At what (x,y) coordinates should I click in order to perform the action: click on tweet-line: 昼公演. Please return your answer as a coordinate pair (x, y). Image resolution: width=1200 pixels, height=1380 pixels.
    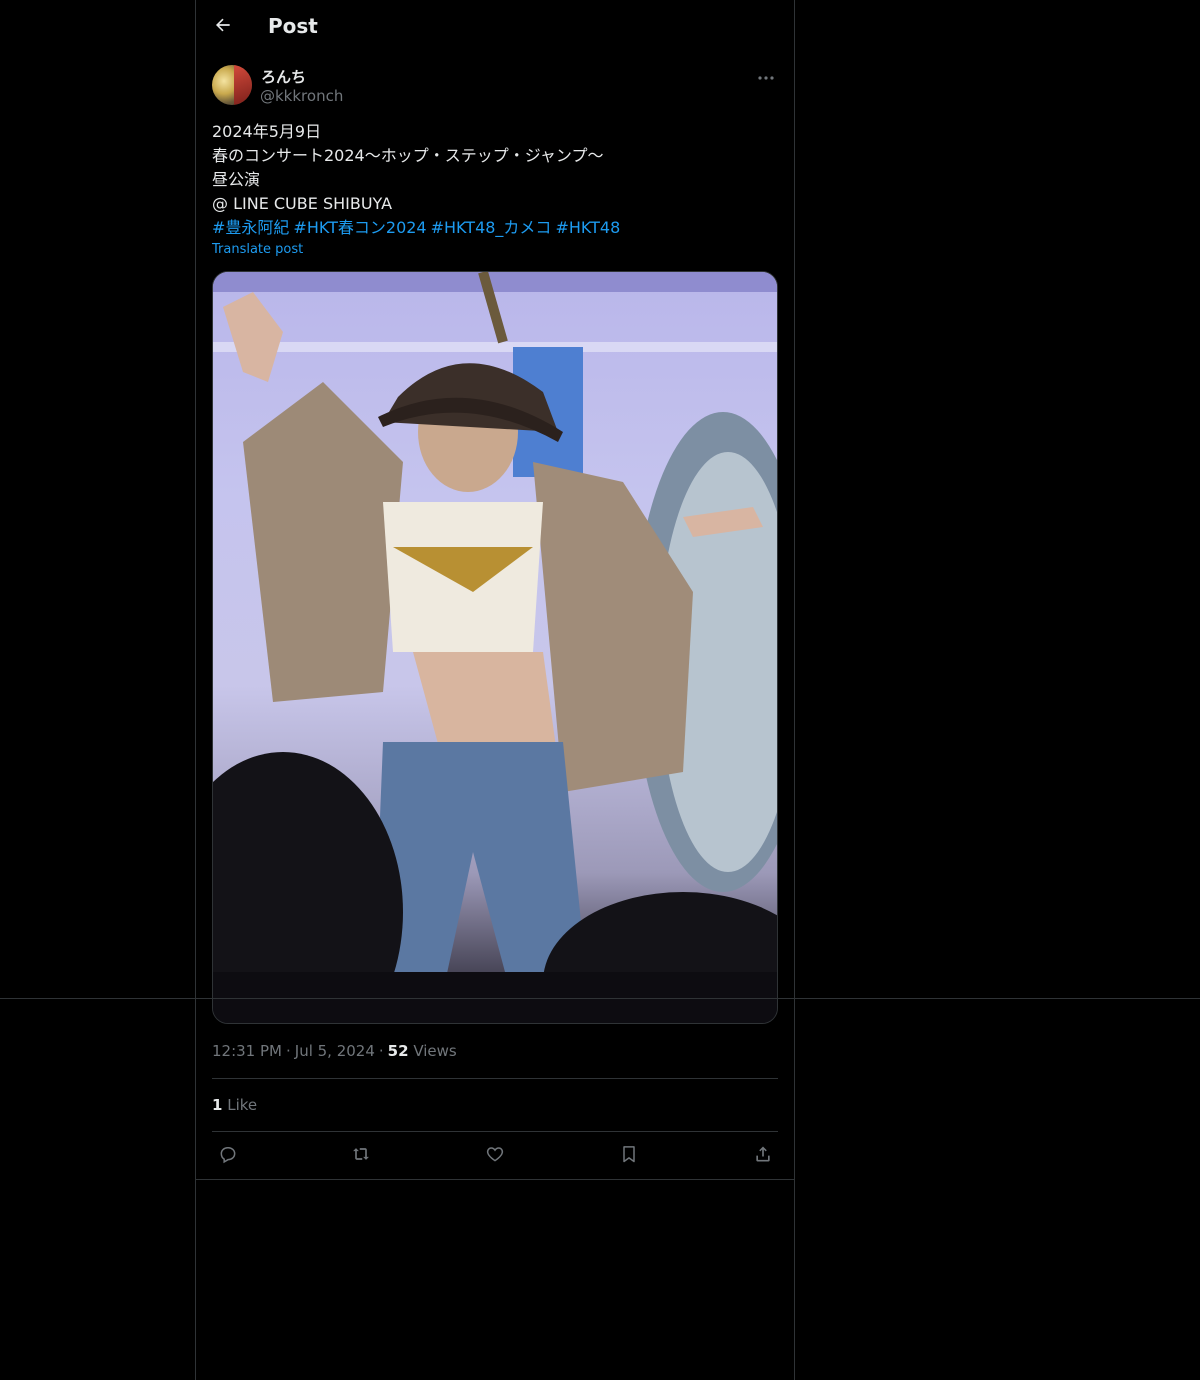
    Looking at the image, I should click on (236, 179).